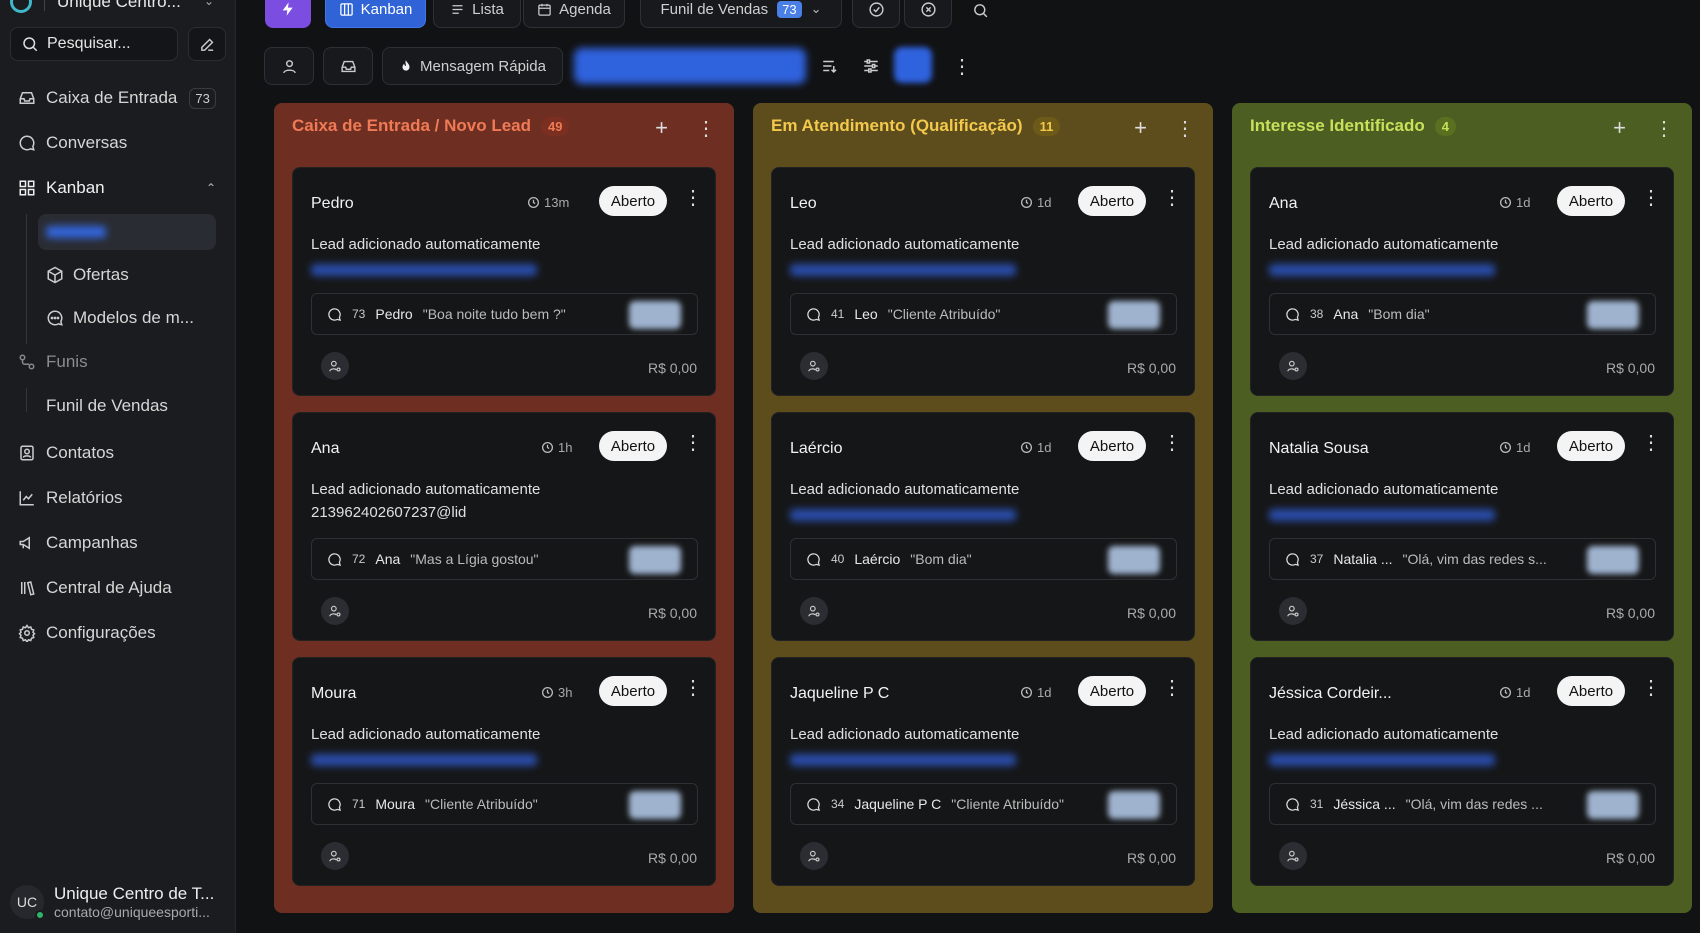 Image resolution: width=1700 pixels, height=933 pixels. I want to click on nav-ajuda: Central de Ajuda, so click(118, 588).